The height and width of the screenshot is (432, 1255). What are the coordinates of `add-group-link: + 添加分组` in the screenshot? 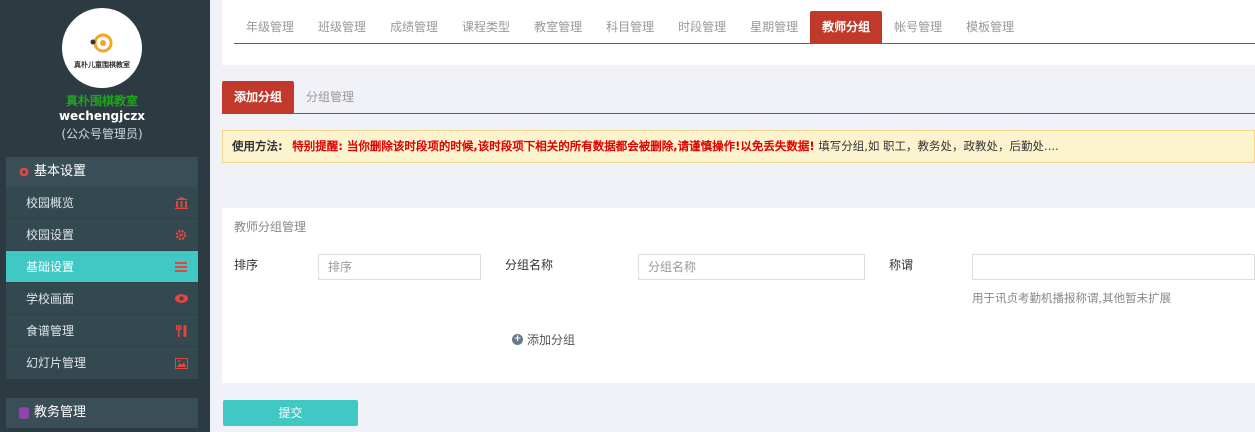 It's located at (543, 339).